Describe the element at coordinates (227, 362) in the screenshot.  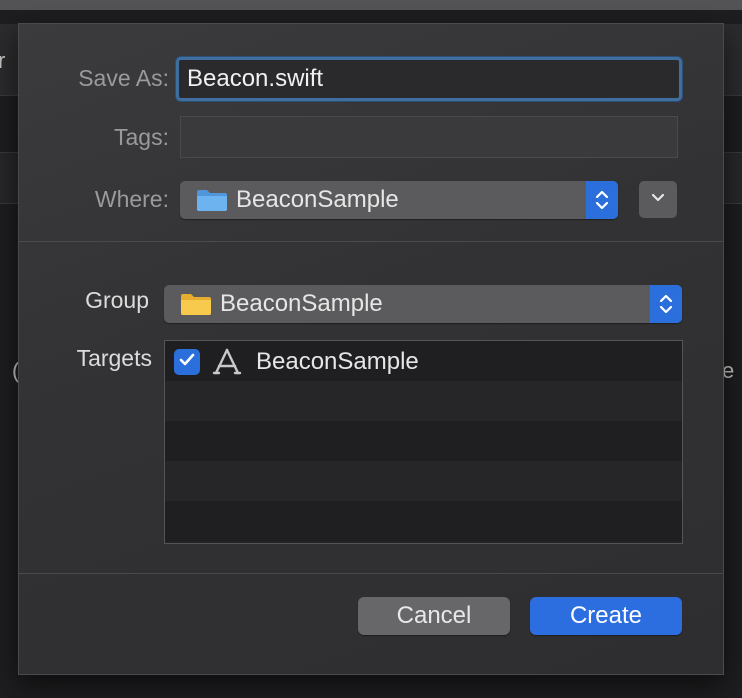
I see `app-target-icon` at that location.